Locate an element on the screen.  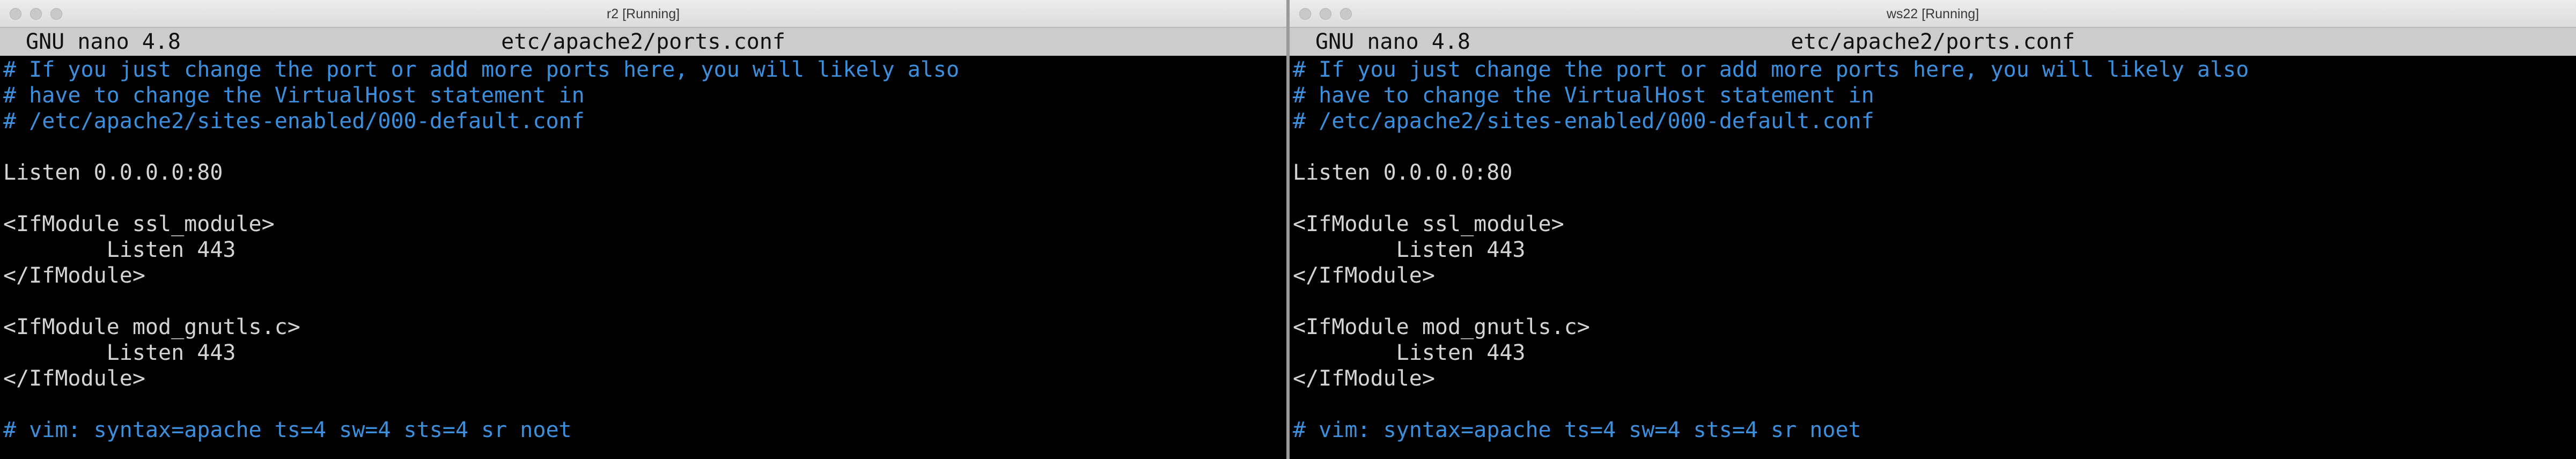
window-titlebar: r2 [Running] is located at coordinates (643, 14).